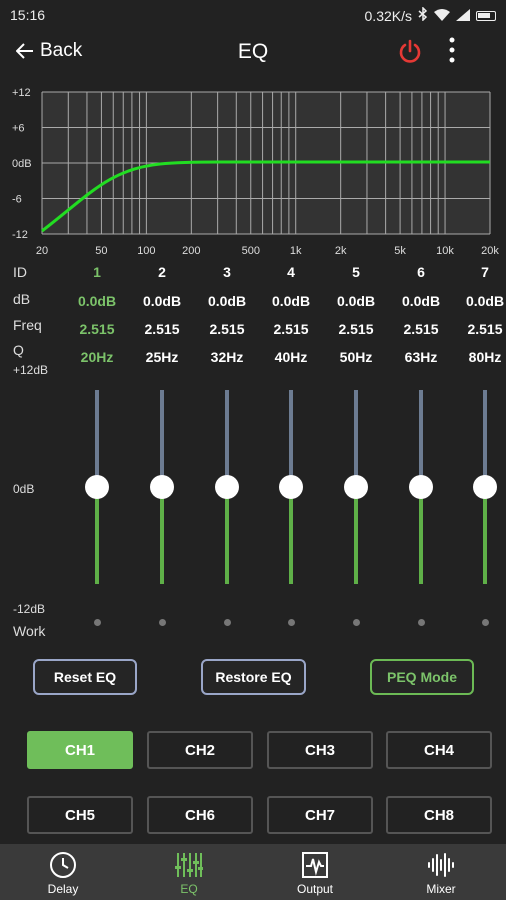  I want to click on channel-button-ch8: CH8, so click(439, 815).